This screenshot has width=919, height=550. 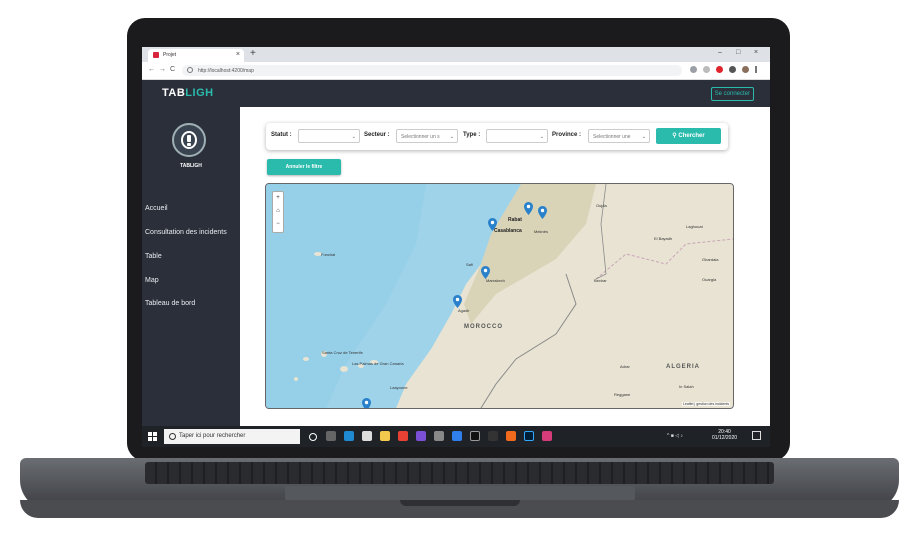 What do you see at coordinates (151, 69) in the screenshot?
I see `back-button: ←` at bounding box center [151, 69].